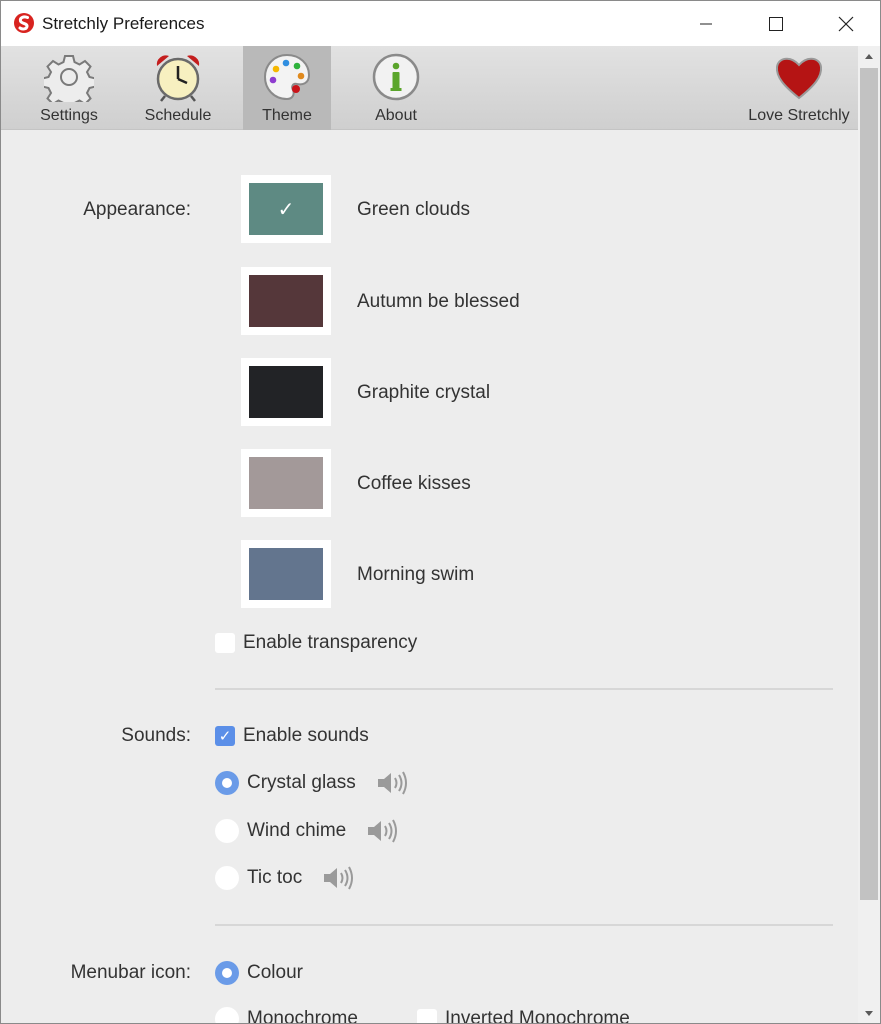 The image size is (881, 1024). I want to click on theme-name: Morning swim, so click(416, 574).